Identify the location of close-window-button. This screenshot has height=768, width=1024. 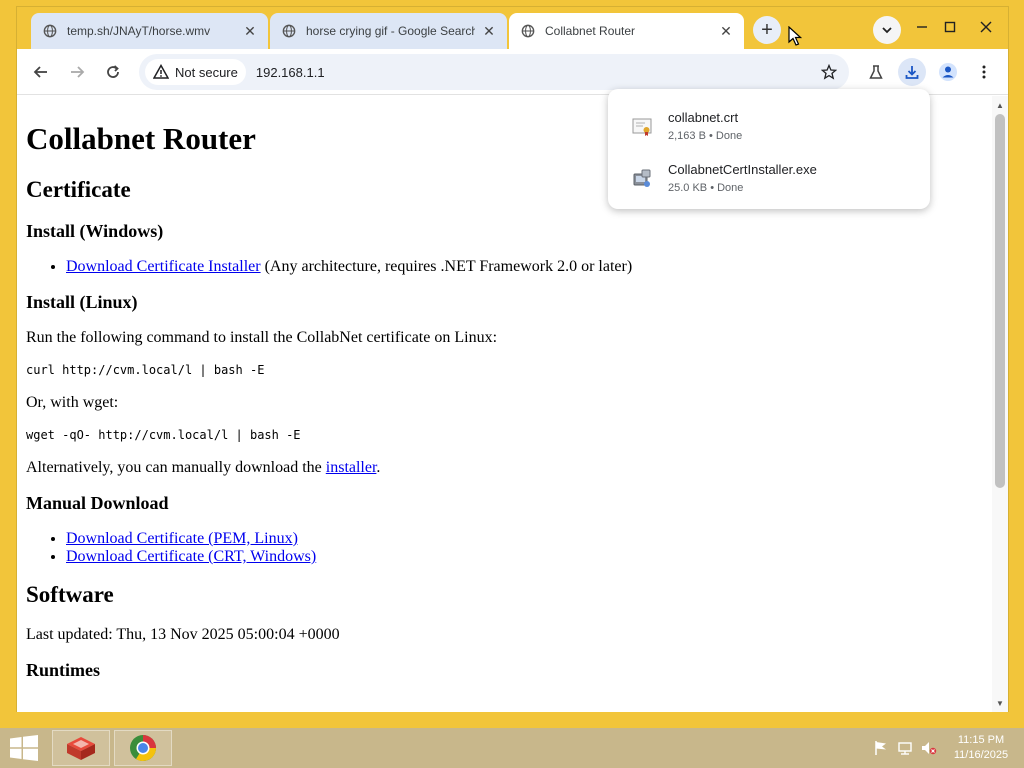
(986, 27).